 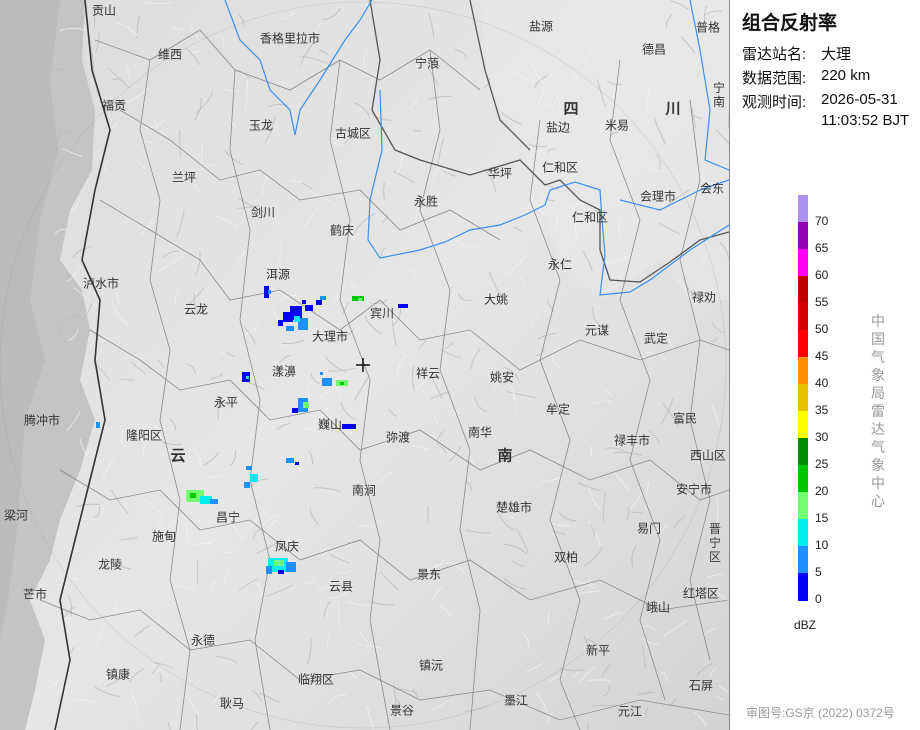 What do you see at coordinates (16, 515) in the screenshot?
I see `city-label: 梁河` at bounding box center [16, 515].